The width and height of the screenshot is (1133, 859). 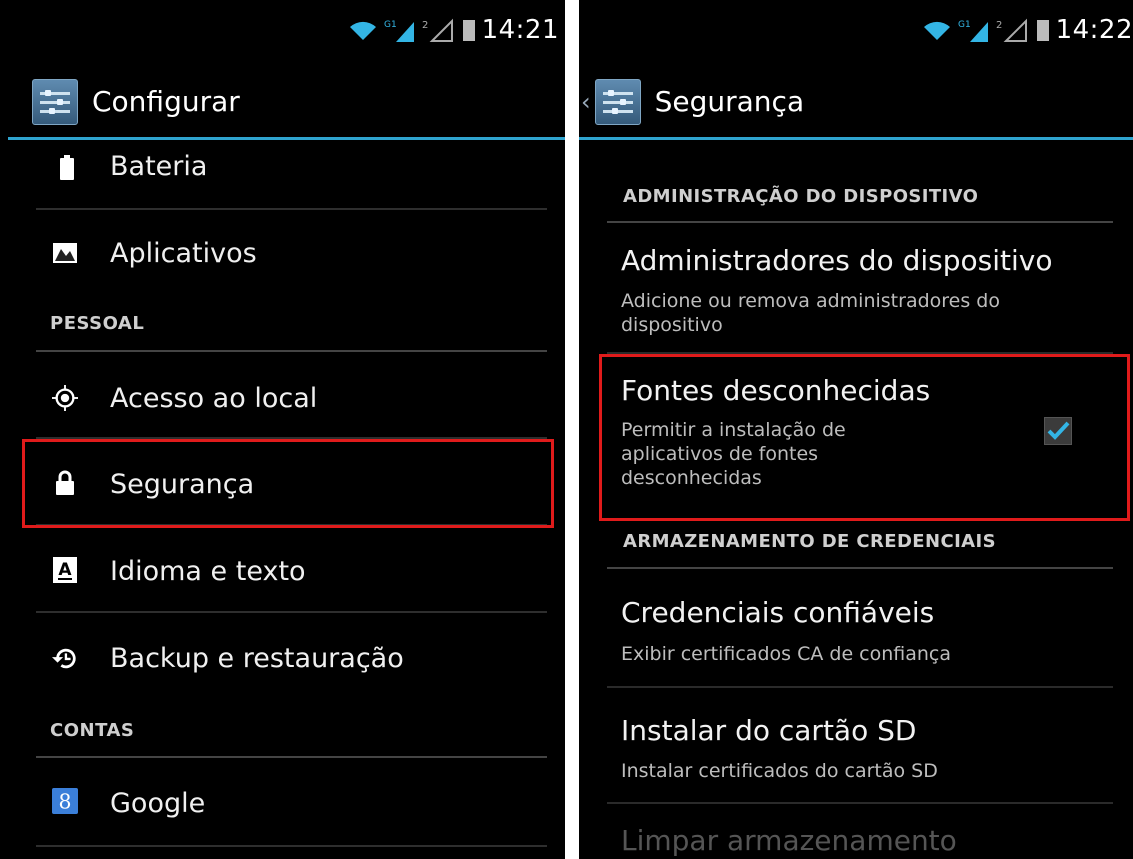 I want to click on settings-item-label: Acesso ao local, so click(x=214, y=398).